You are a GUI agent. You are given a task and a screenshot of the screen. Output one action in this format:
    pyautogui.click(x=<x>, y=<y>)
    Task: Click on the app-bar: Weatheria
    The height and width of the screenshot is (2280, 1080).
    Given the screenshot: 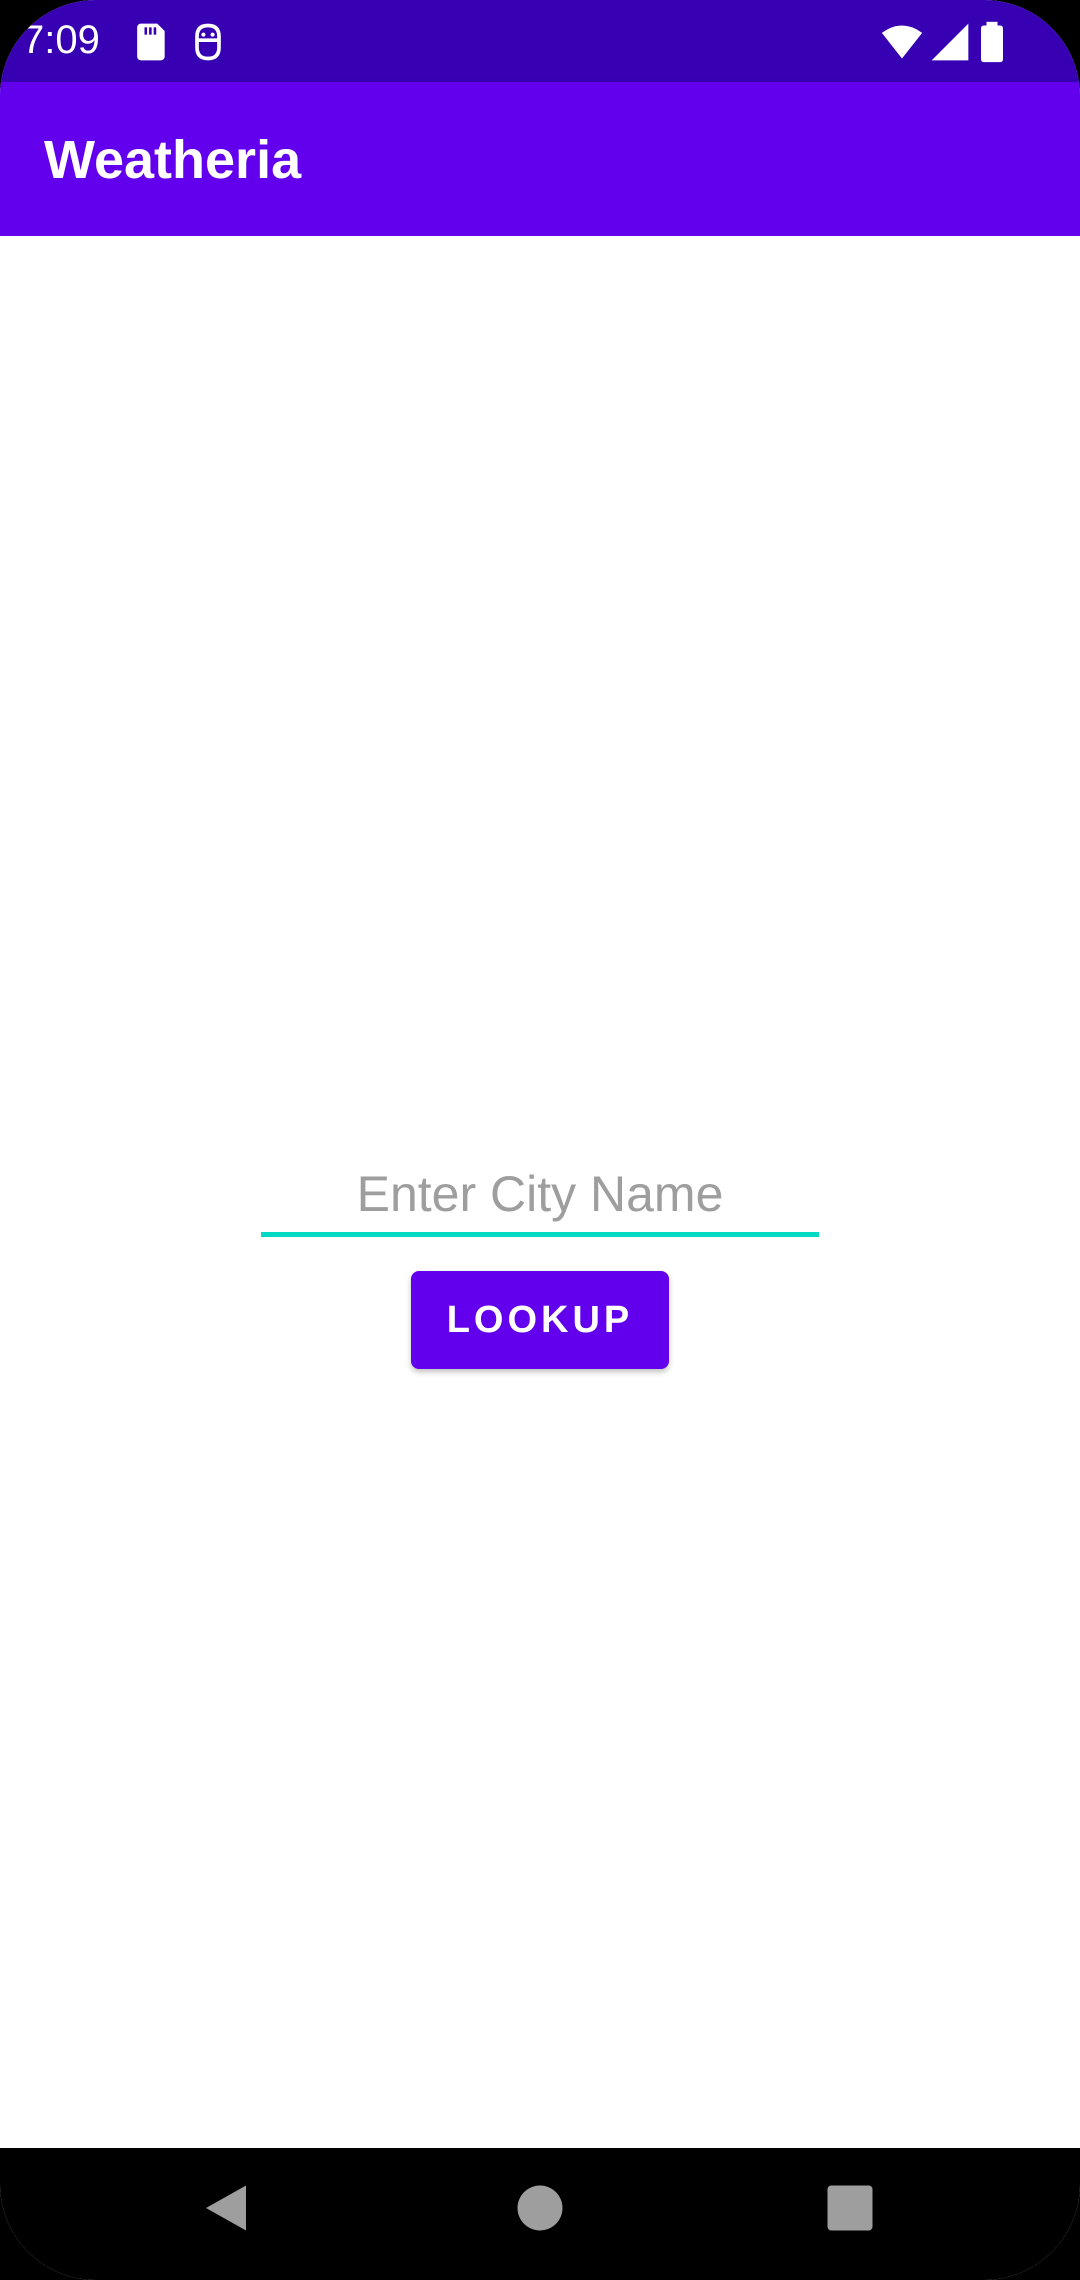 What is the action you would take?
    pyautogui.click(x=540, y=159)
    